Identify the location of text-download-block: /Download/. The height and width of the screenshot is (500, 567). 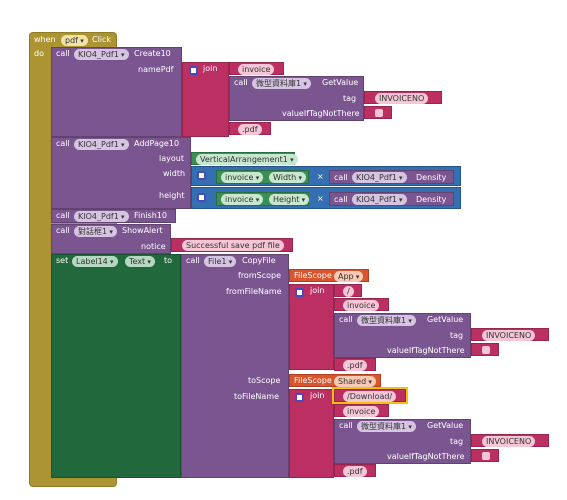
(370, 395).